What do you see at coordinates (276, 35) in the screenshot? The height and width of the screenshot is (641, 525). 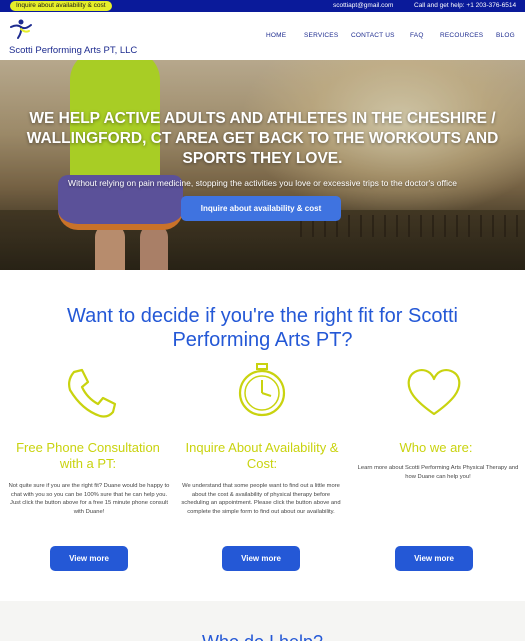 I see `nav-home: HOME` at bounding box center [276, 35].